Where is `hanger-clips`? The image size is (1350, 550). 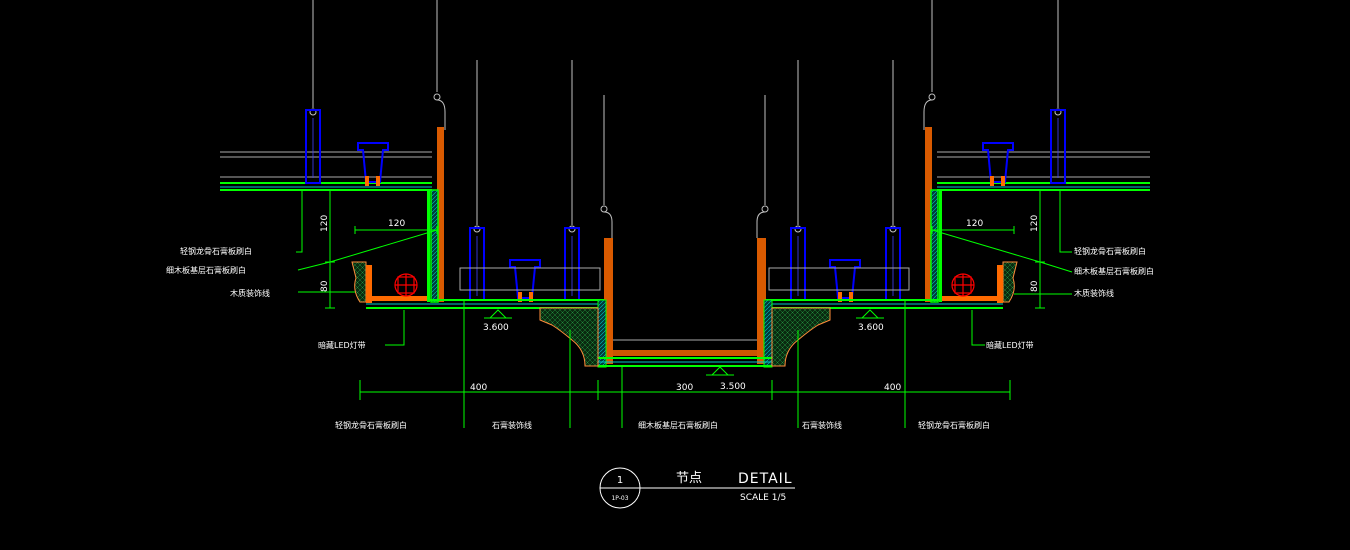
hanger-clips is located at coordinates (685, 165).